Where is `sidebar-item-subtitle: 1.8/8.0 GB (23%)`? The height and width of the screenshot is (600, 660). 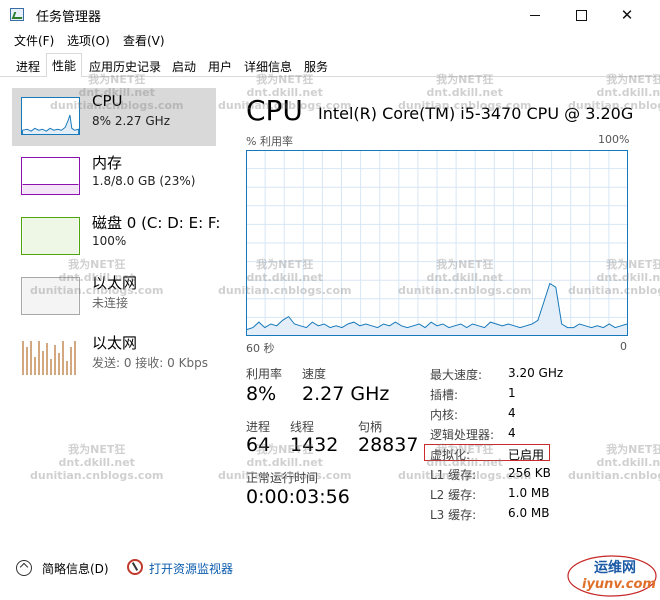
sidebar-item-subtitle: 1.8/8.0 GB (23%) is located at coordinates (144, 181).